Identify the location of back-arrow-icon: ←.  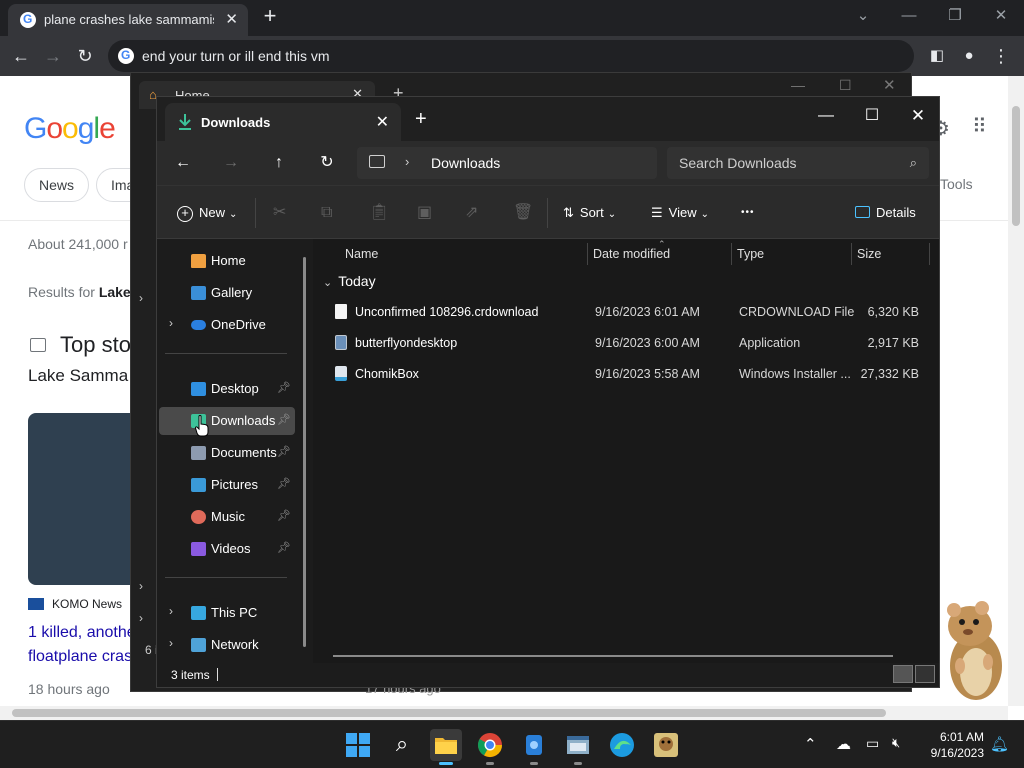
(183, 163).